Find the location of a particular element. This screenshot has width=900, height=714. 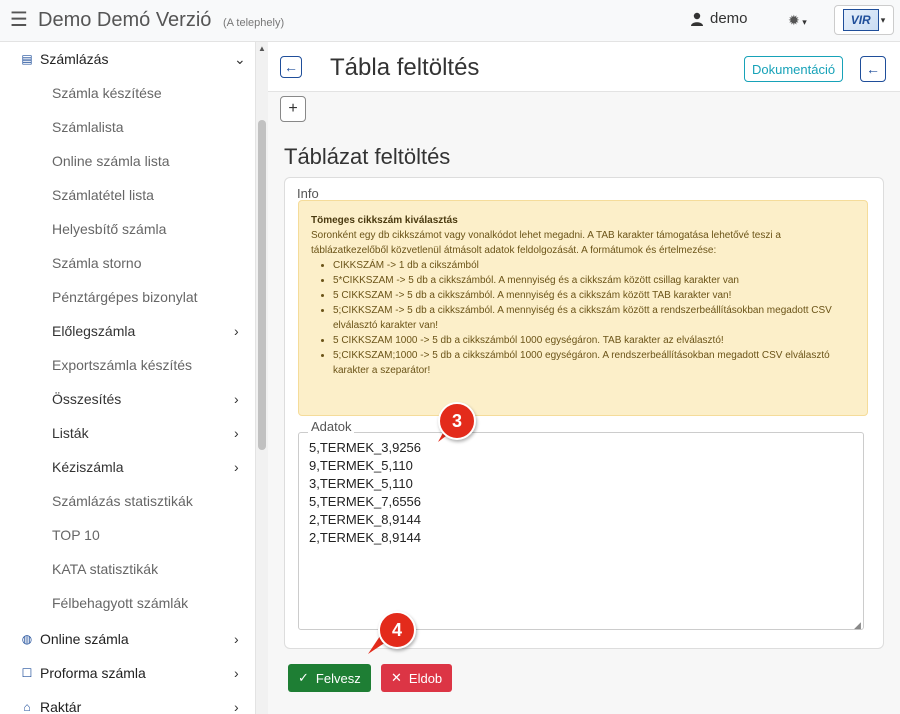

sidebar-item-felbehagyott-szamlak: Félbehagyott számlák is located at coordinates (127, 603).